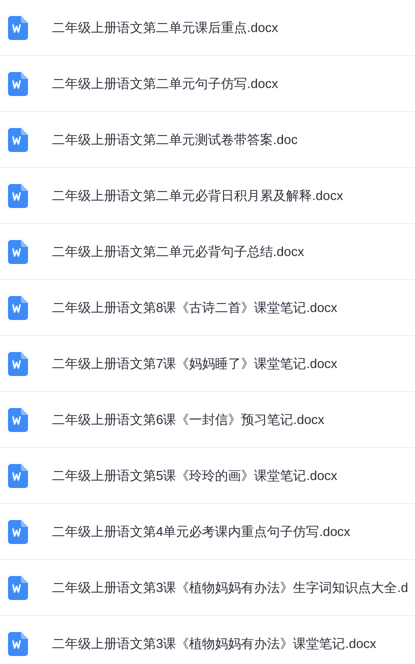 Image resolution: width=415 pixels, height=664 pixels. Describe the element at coordinates (230, 587) in the screenshot. I see `file-name: 二年级上册语文第3课《植物妈妈有办法》生字词知识点大全.d` at that location.